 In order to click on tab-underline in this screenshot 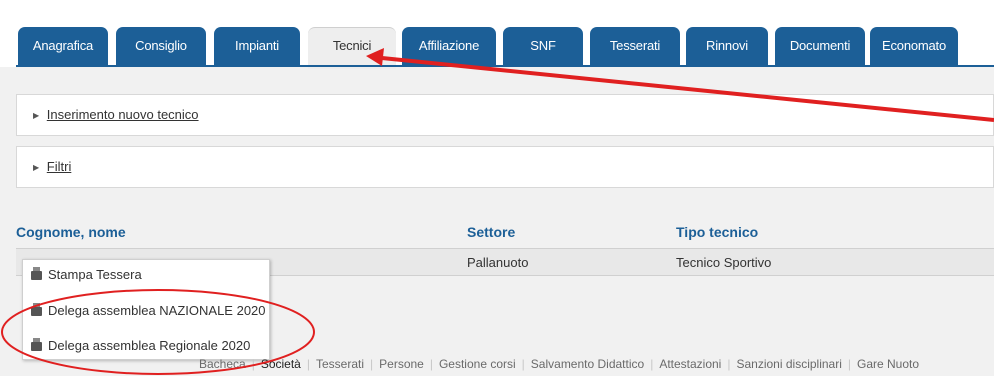, I will do `click(505, 66)`.